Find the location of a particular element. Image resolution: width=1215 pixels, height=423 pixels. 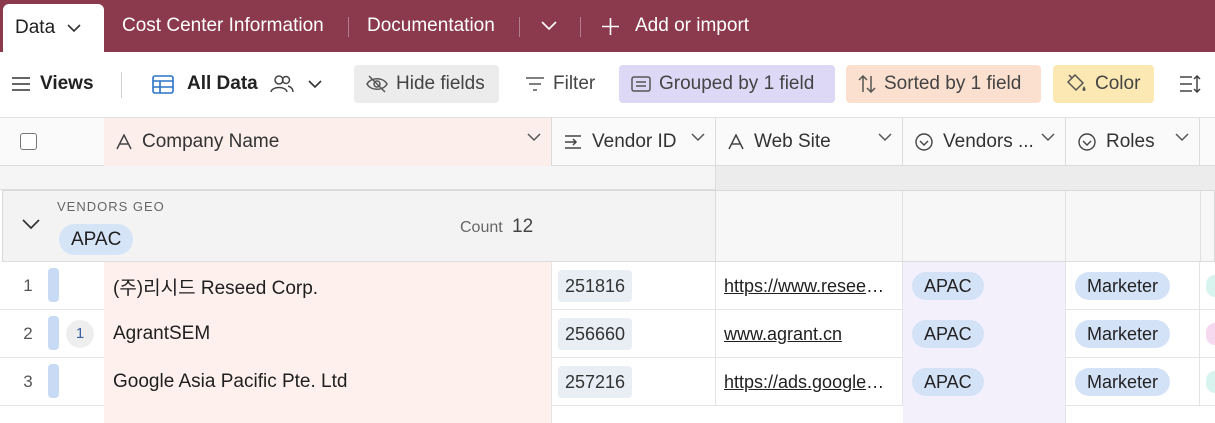

column-header-more is located at coordinates (1207, 142).